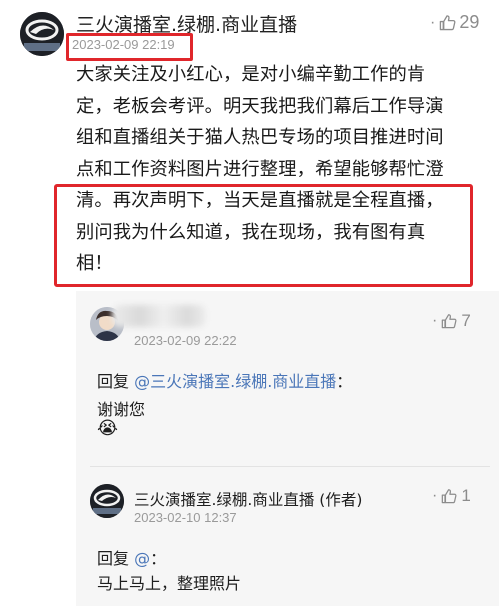 This screenshot has width=499, height=606. What do you see at coordinates (185, 340) in the screenshot?
I see `reply-timestamp: 2023-02-09 22:22` at bounding box center [185, 340].